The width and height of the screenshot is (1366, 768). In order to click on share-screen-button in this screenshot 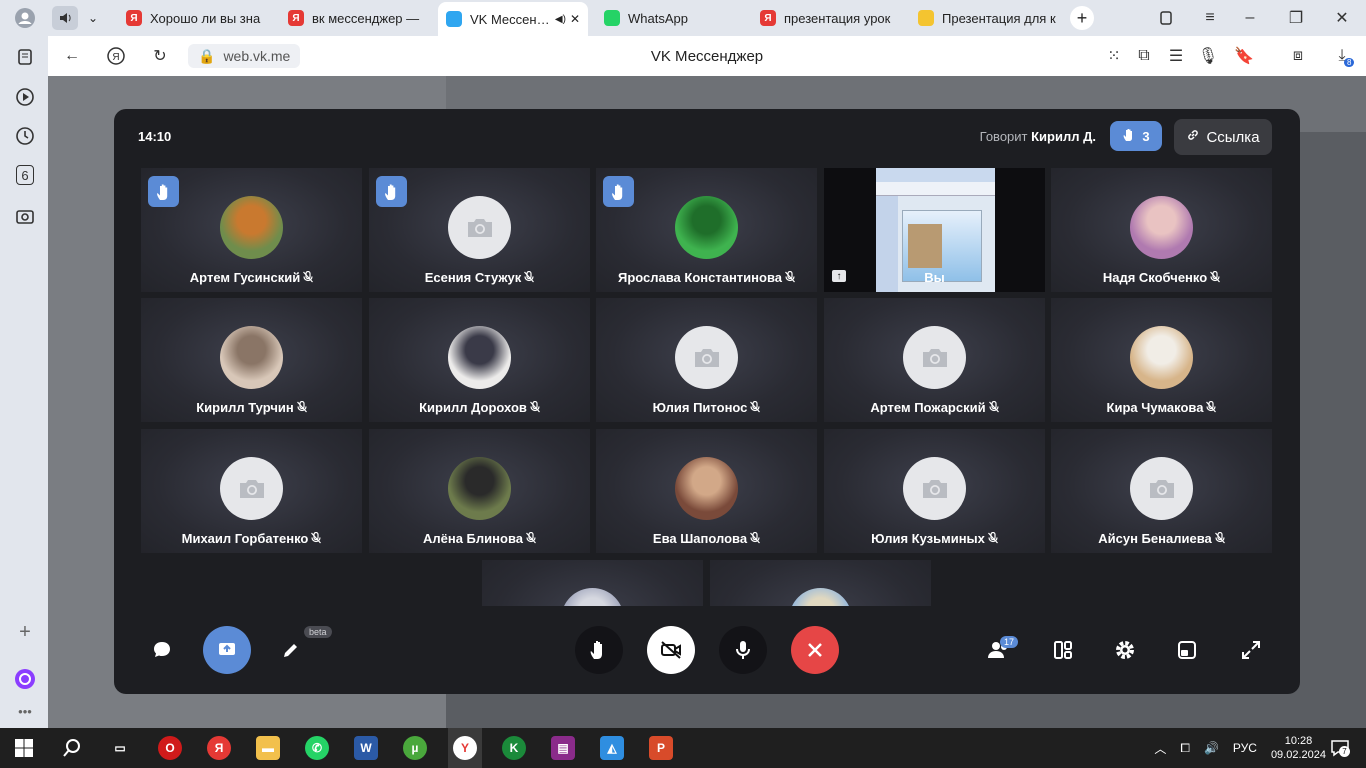, I will do `click(227, 650)`.